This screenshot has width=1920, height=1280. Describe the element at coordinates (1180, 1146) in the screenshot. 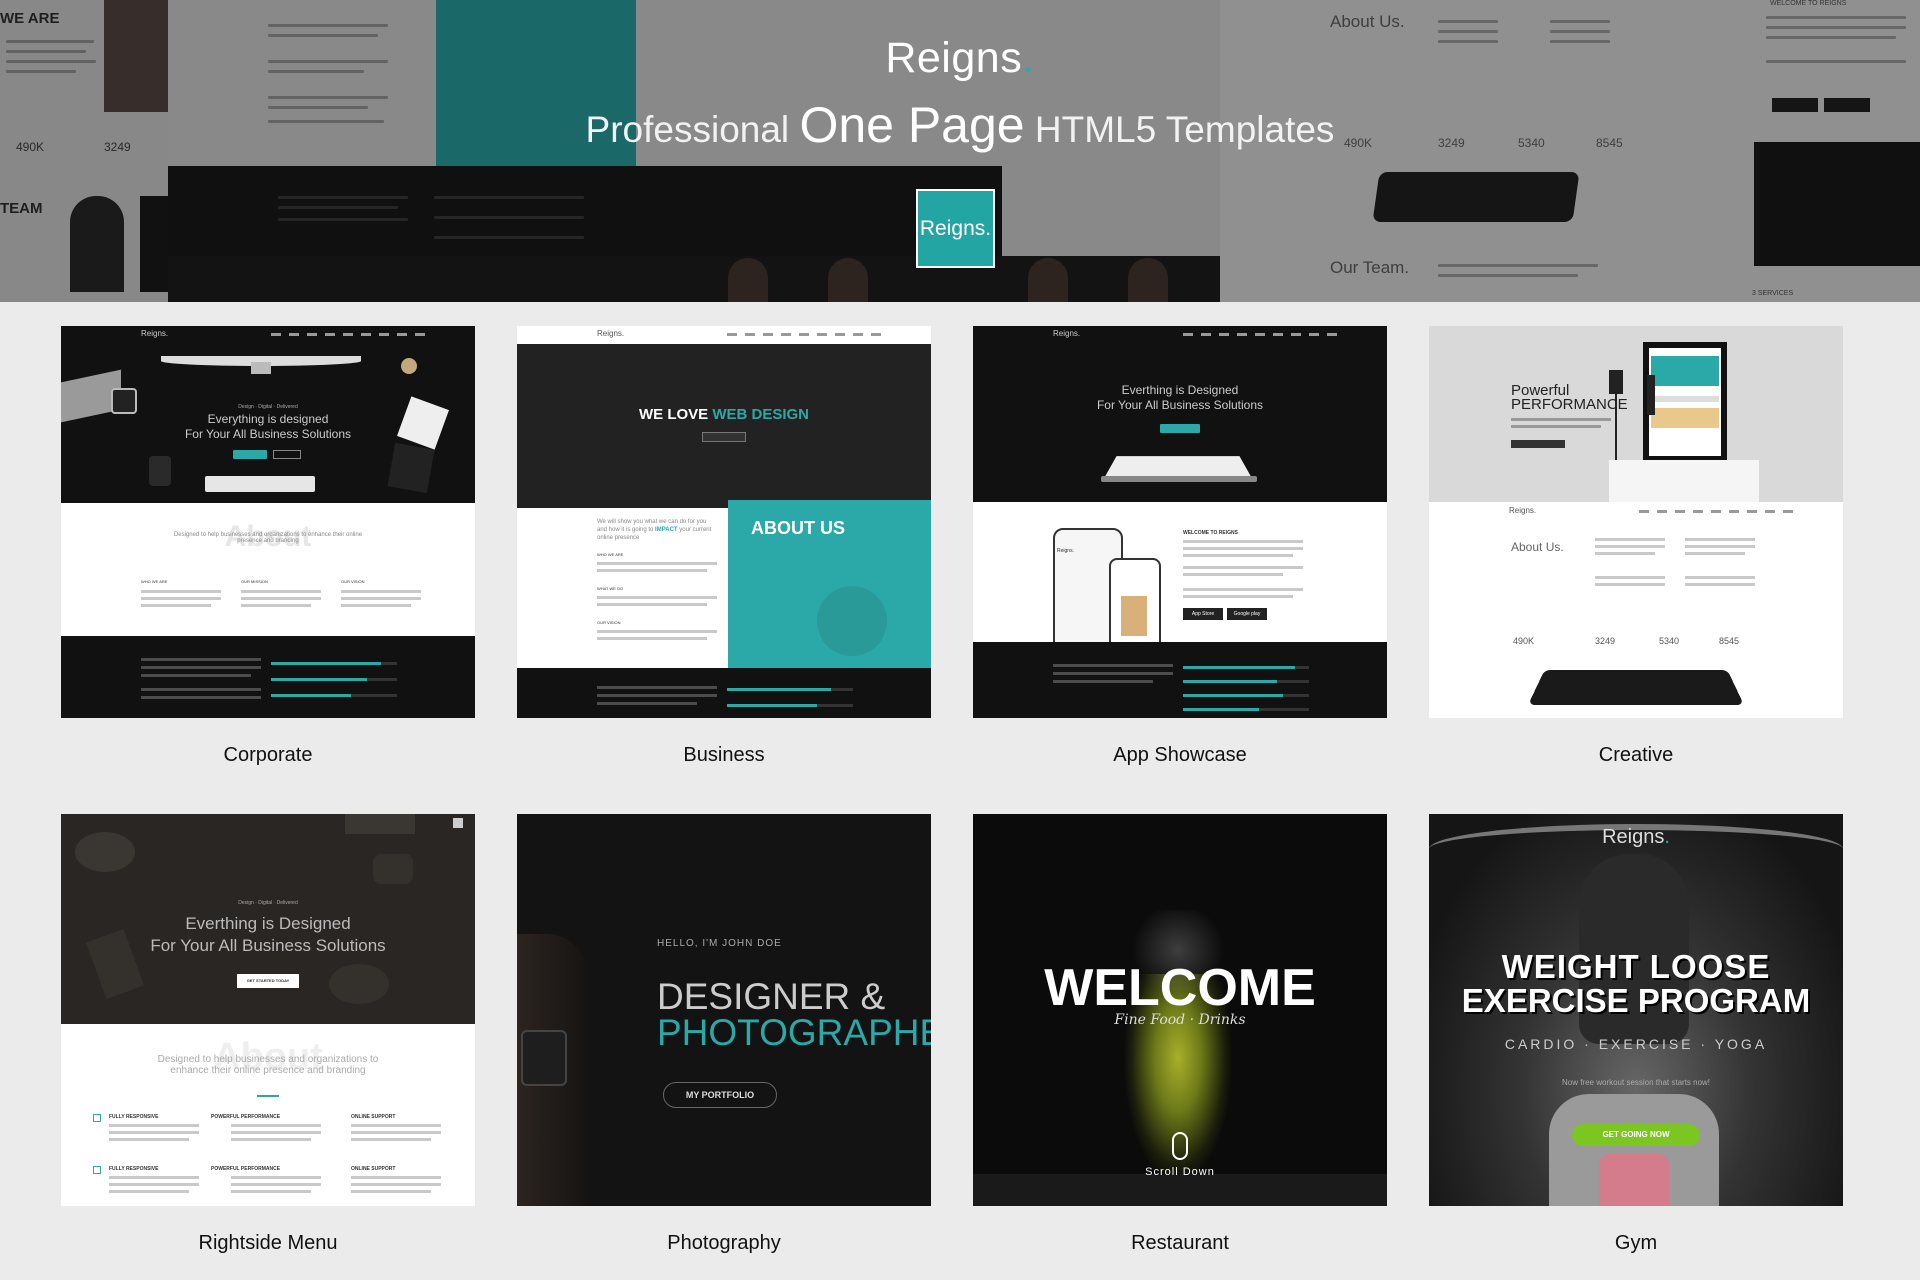

I see `scroll-mouse-icon` at that location.